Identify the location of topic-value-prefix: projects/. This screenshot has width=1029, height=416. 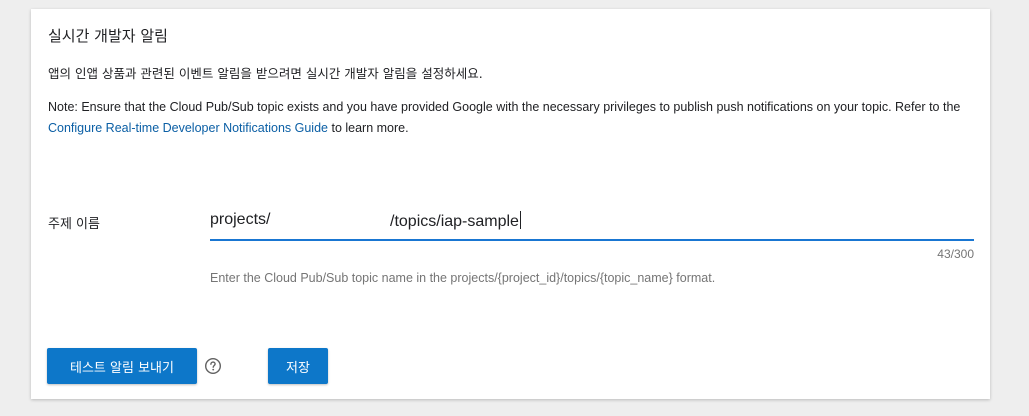
(240, 219).